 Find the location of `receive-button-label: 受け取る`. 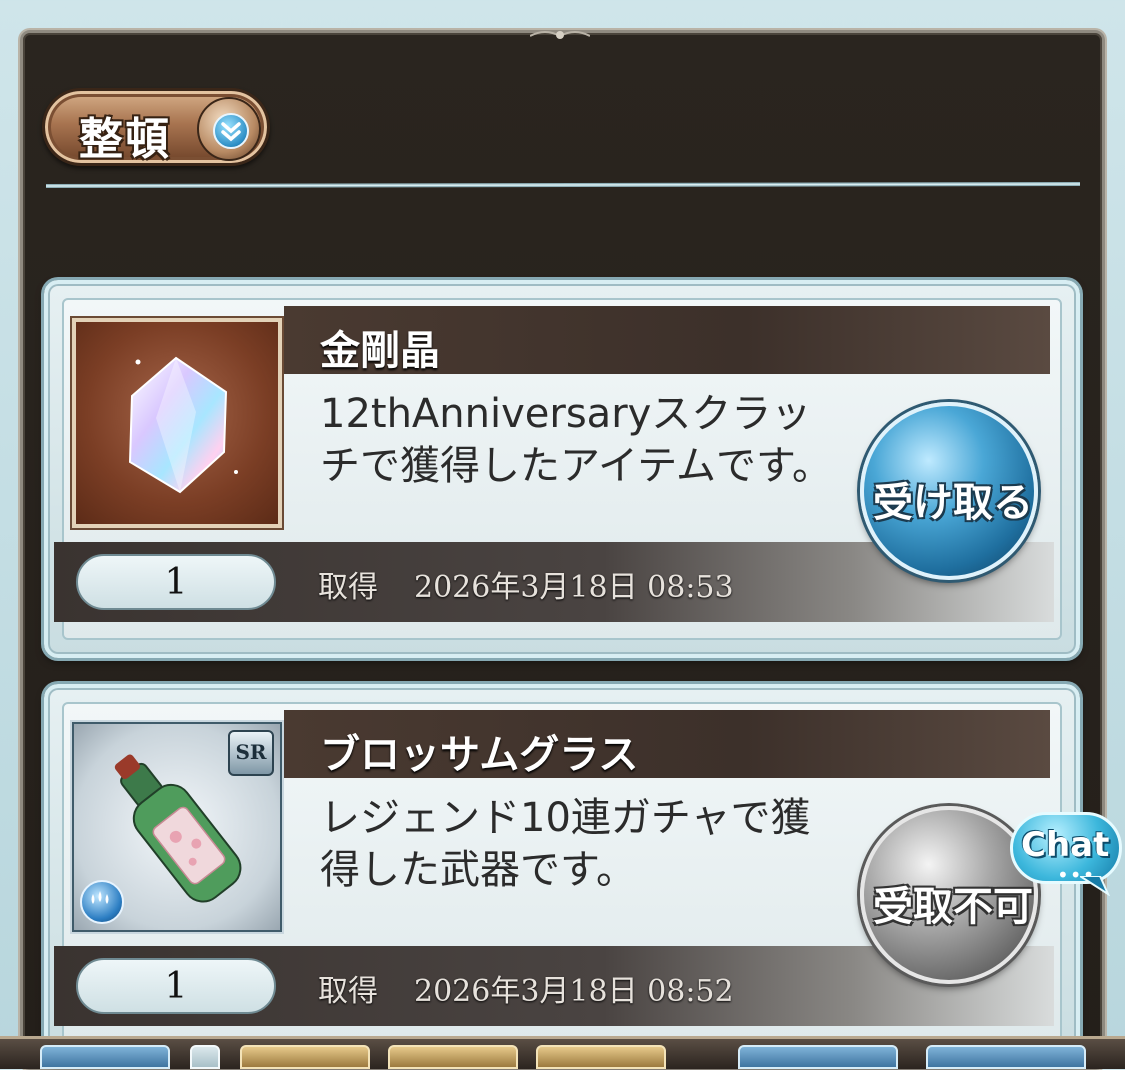

receive-button-label: 受け取る is located at coordinates (953, 503).